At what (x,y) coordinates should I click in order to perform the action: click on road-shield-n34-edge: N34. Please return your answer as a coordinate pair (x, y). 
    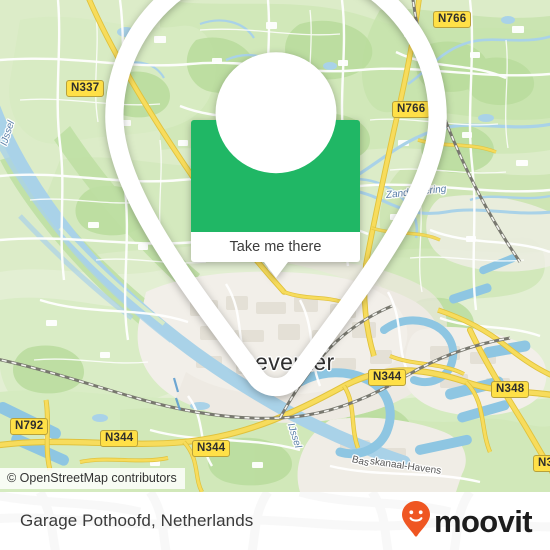
    Looking at the image, I should click on (541, 463).